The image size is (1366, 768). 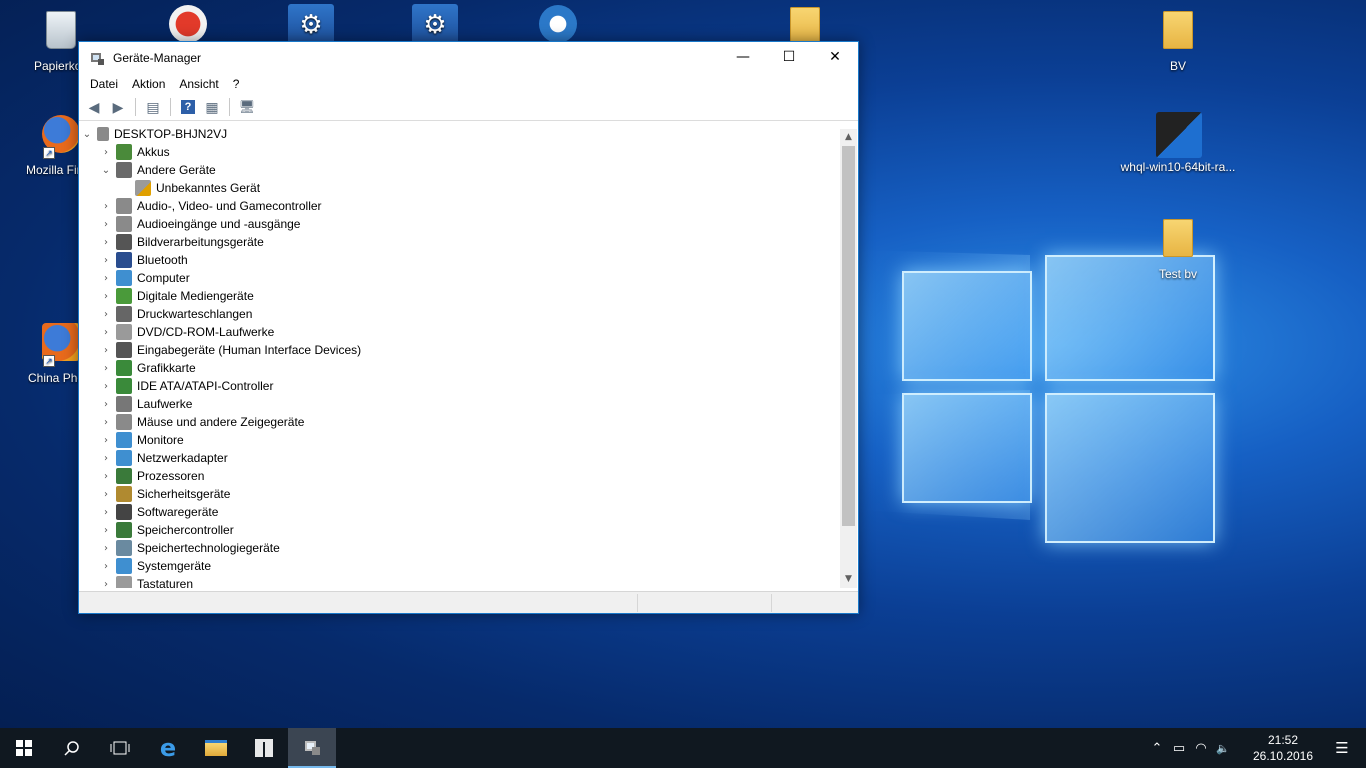 What do you see at coordinates (461, 494) in the screenshot?
I see `tree-item: › Sicherheitsgeräte` at bounding box center [461, 494].